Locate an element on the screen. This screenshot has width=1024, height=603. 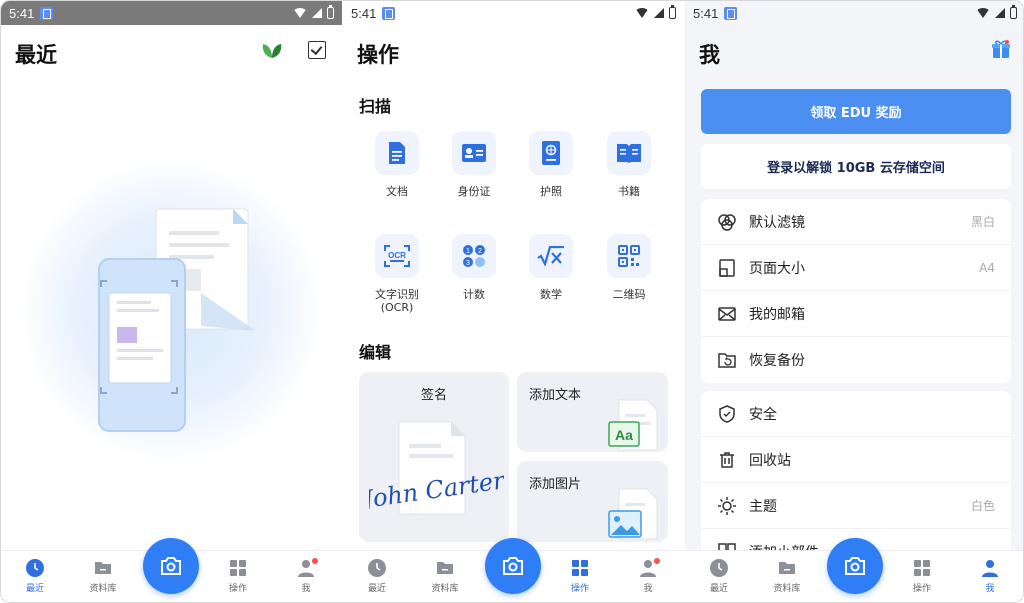
settings-group-1: 默认滤镜 黑白 页面大小 A4 我的邮箱 恢复备份 is located at coordinates (856, 291).